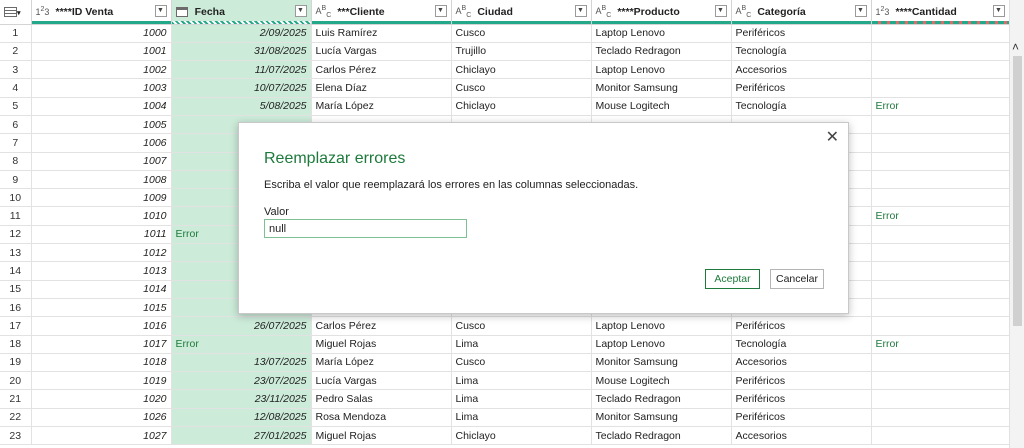 This screenshot has width=1024, height=448. I want to click on cell-producto: Mouse Logitech, so click(661, 381).